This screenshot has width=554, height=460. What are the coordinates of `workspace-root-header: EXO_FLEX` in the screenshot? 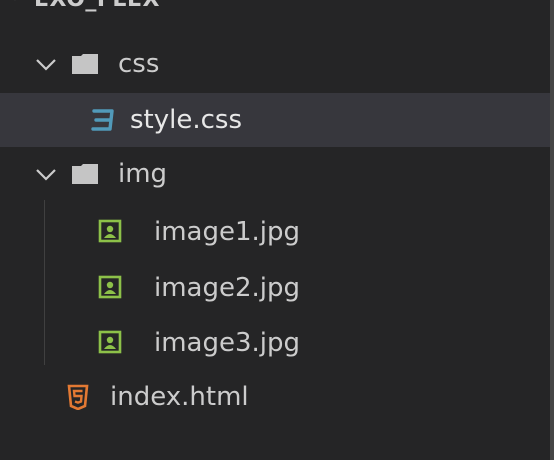 It's located at (275, 7).